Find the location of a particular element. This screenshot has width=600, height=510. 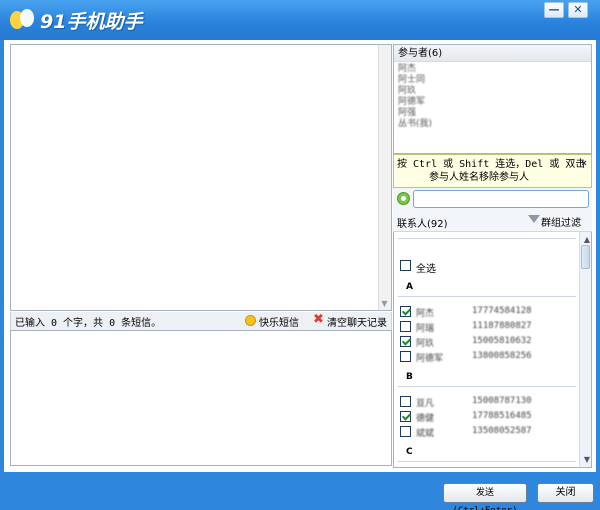

contacts-title: 联系人(92) is located at coordinates (422, 224).